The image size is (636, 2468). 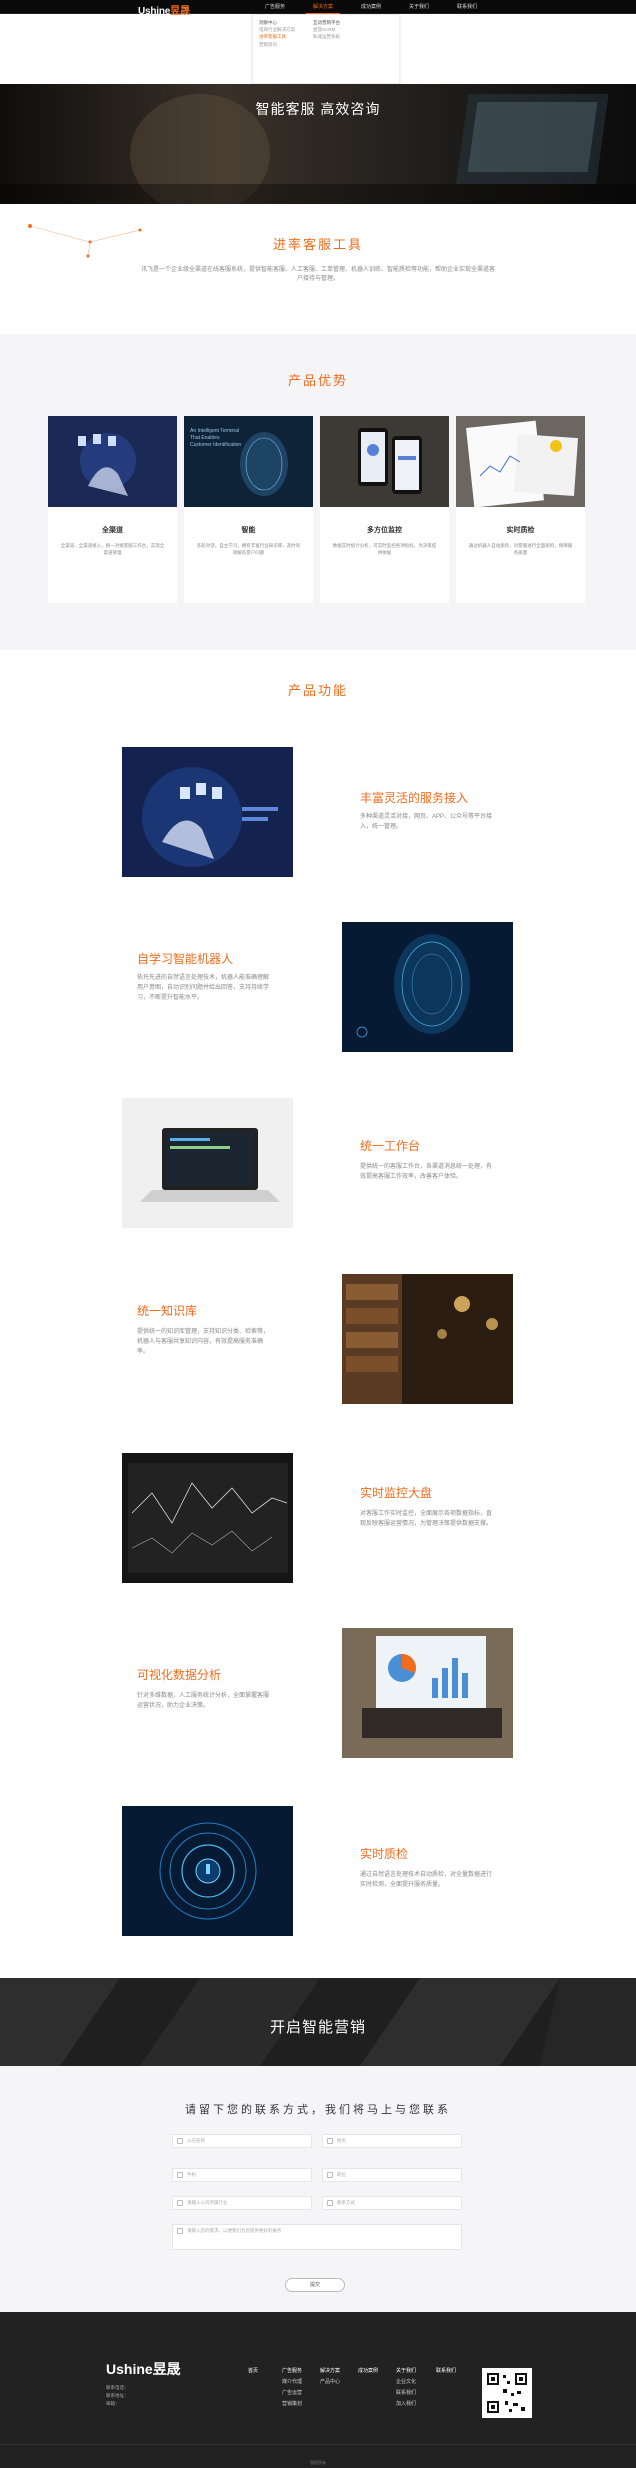 What do you see at coordinates (277, 29) in the screenshot?
I see `dropdown-item: 电商行业解决方案` at bounding box center [277, 29].